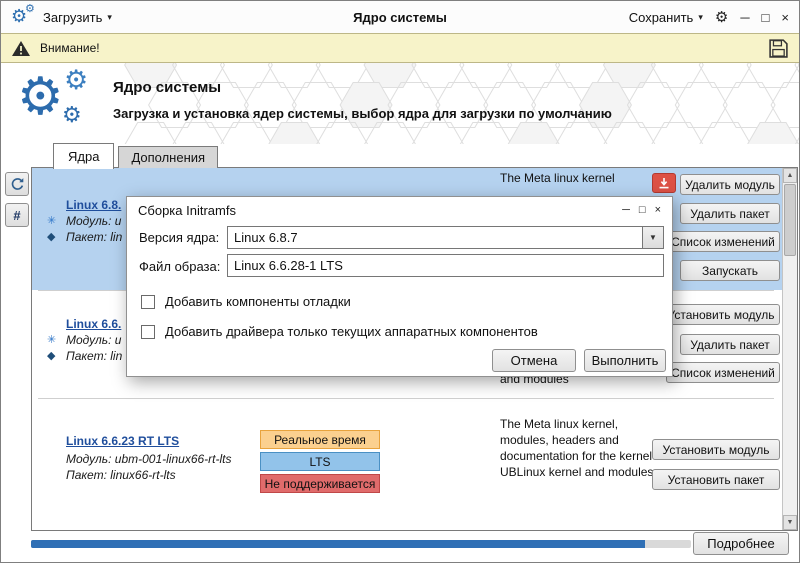  Describe the element at coordinates (167, 87) in the screenshot. I see `page-title: Ядро системы` at that location.